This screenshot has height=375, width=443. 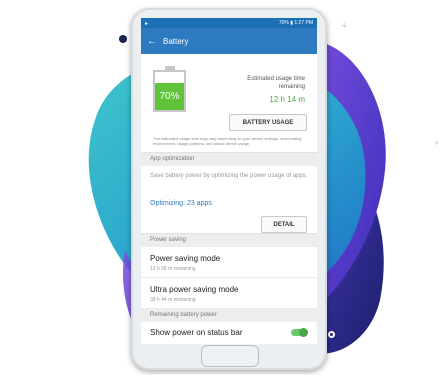 I want to click on show-power-toggle, so click(x=299, y=332).